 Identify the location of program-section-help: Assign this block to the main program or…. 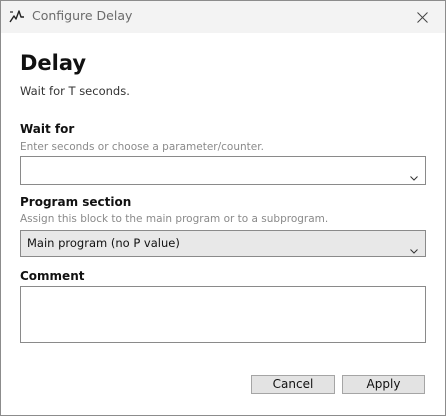
(174, 219).